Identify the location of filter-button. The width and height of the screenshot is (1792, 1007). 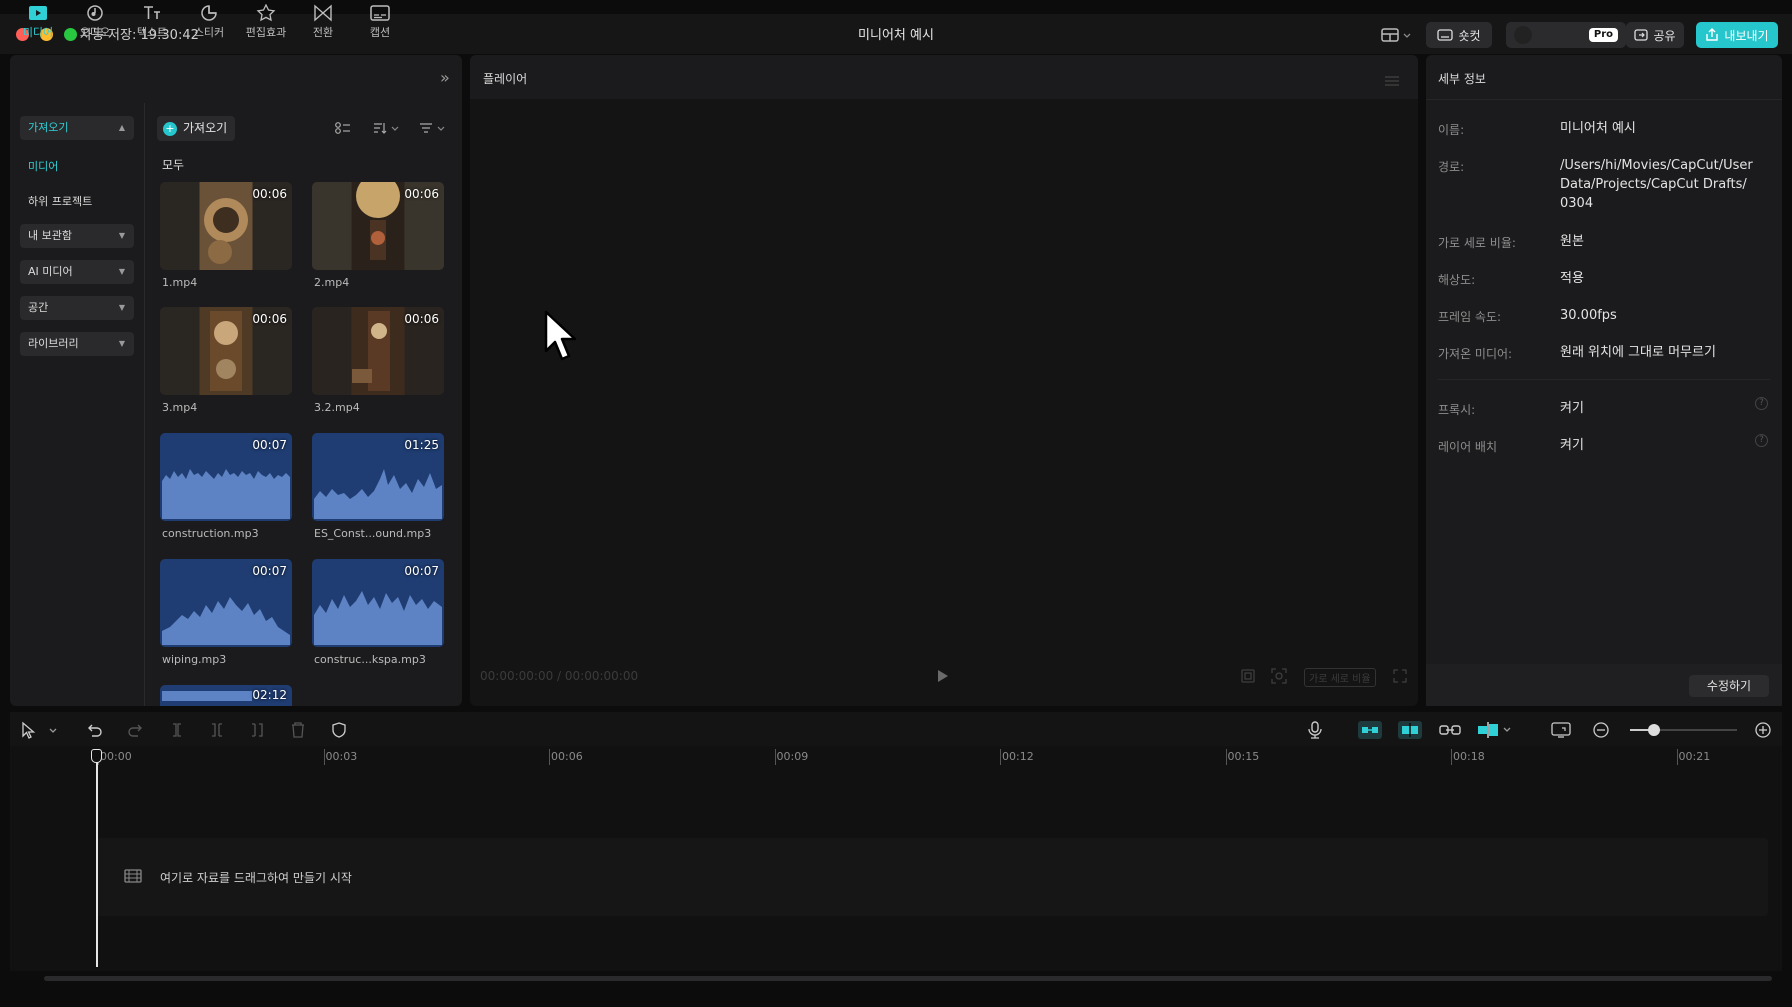
(433, 130).